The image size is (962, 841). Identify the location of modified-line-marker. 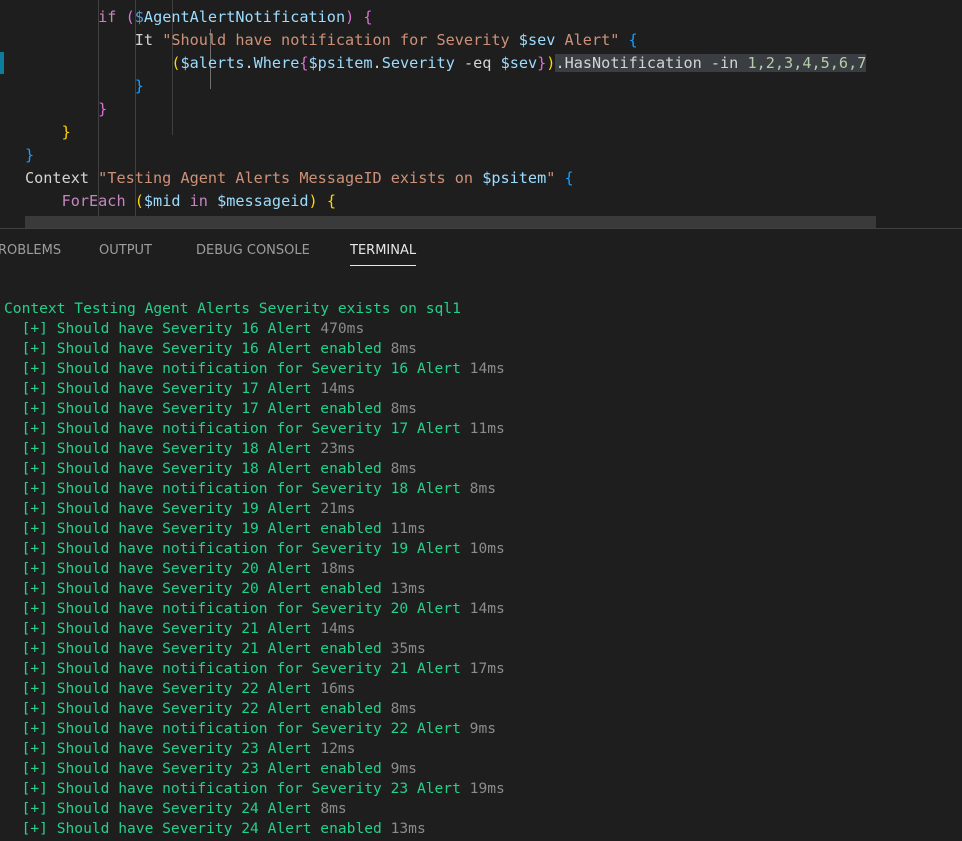
(2, 63).